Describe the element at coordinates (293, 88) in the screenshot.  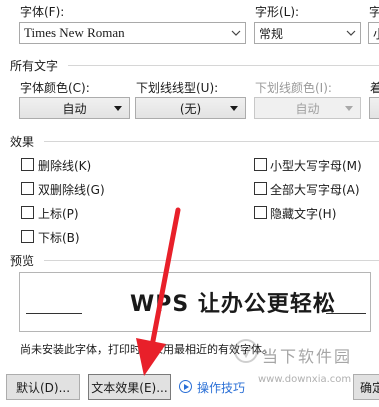
I see `underline-color-label: 下划线颜色(I):` at that location.